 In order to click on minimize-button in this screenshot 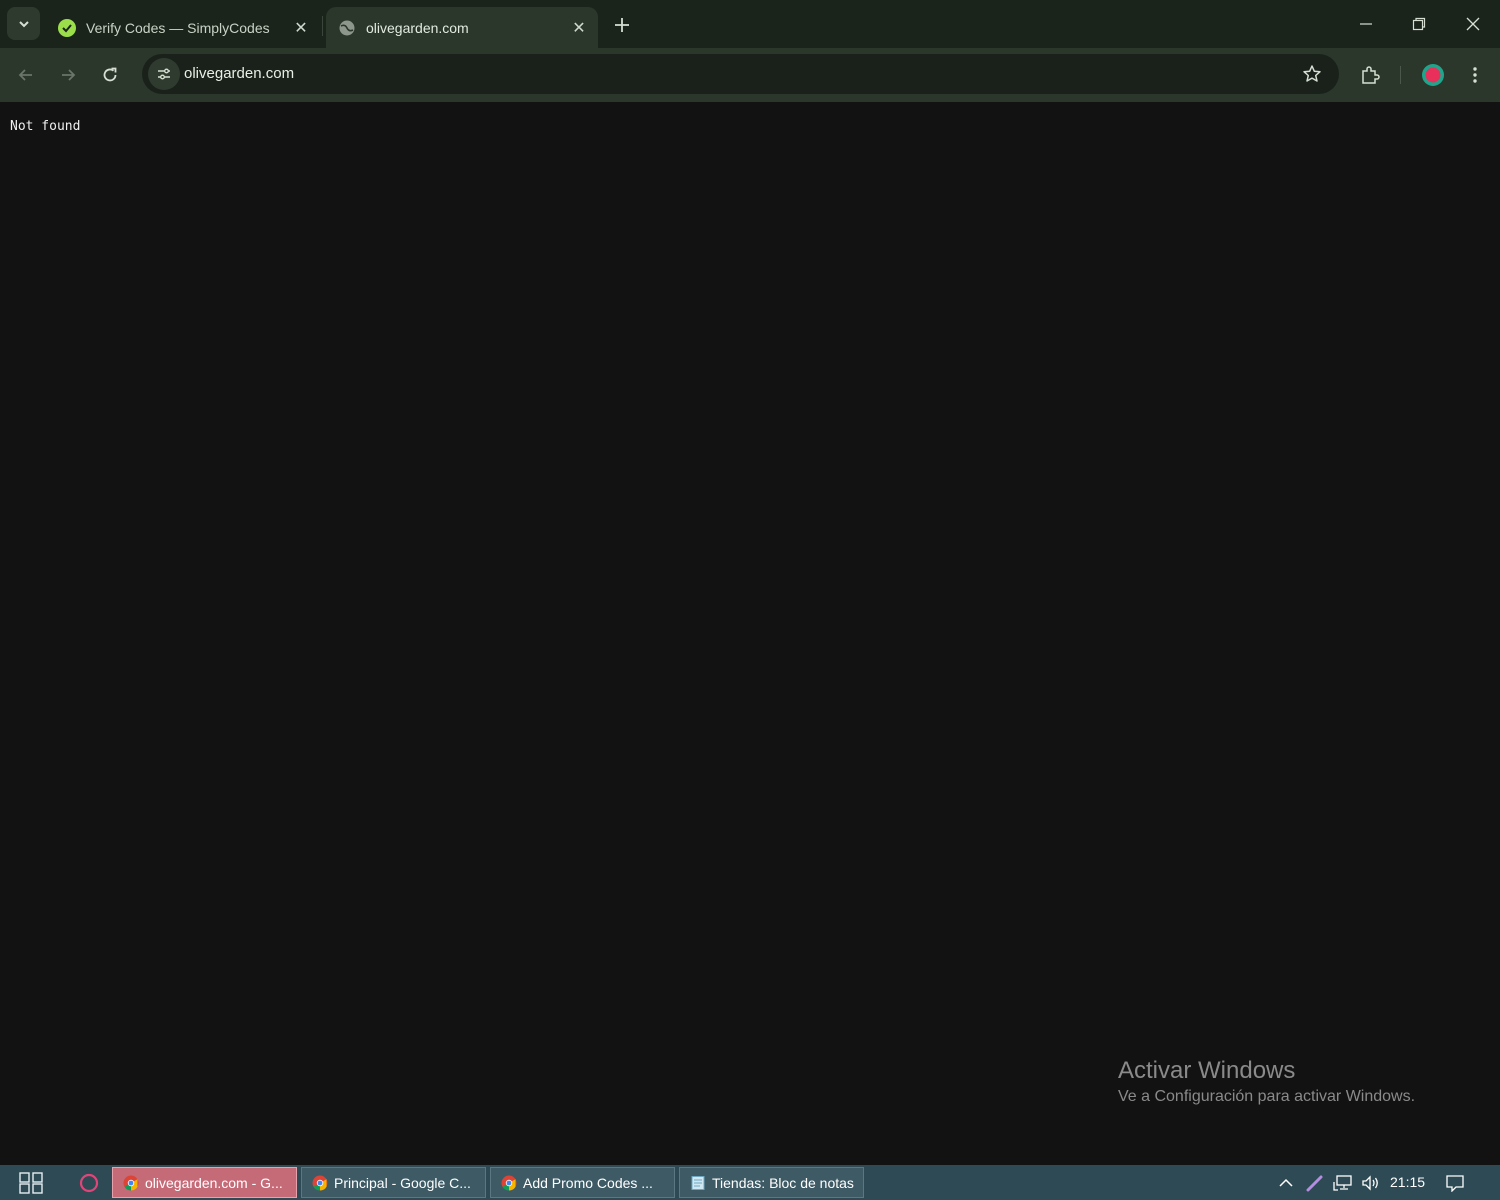, I will do `click(1366, 24)`.